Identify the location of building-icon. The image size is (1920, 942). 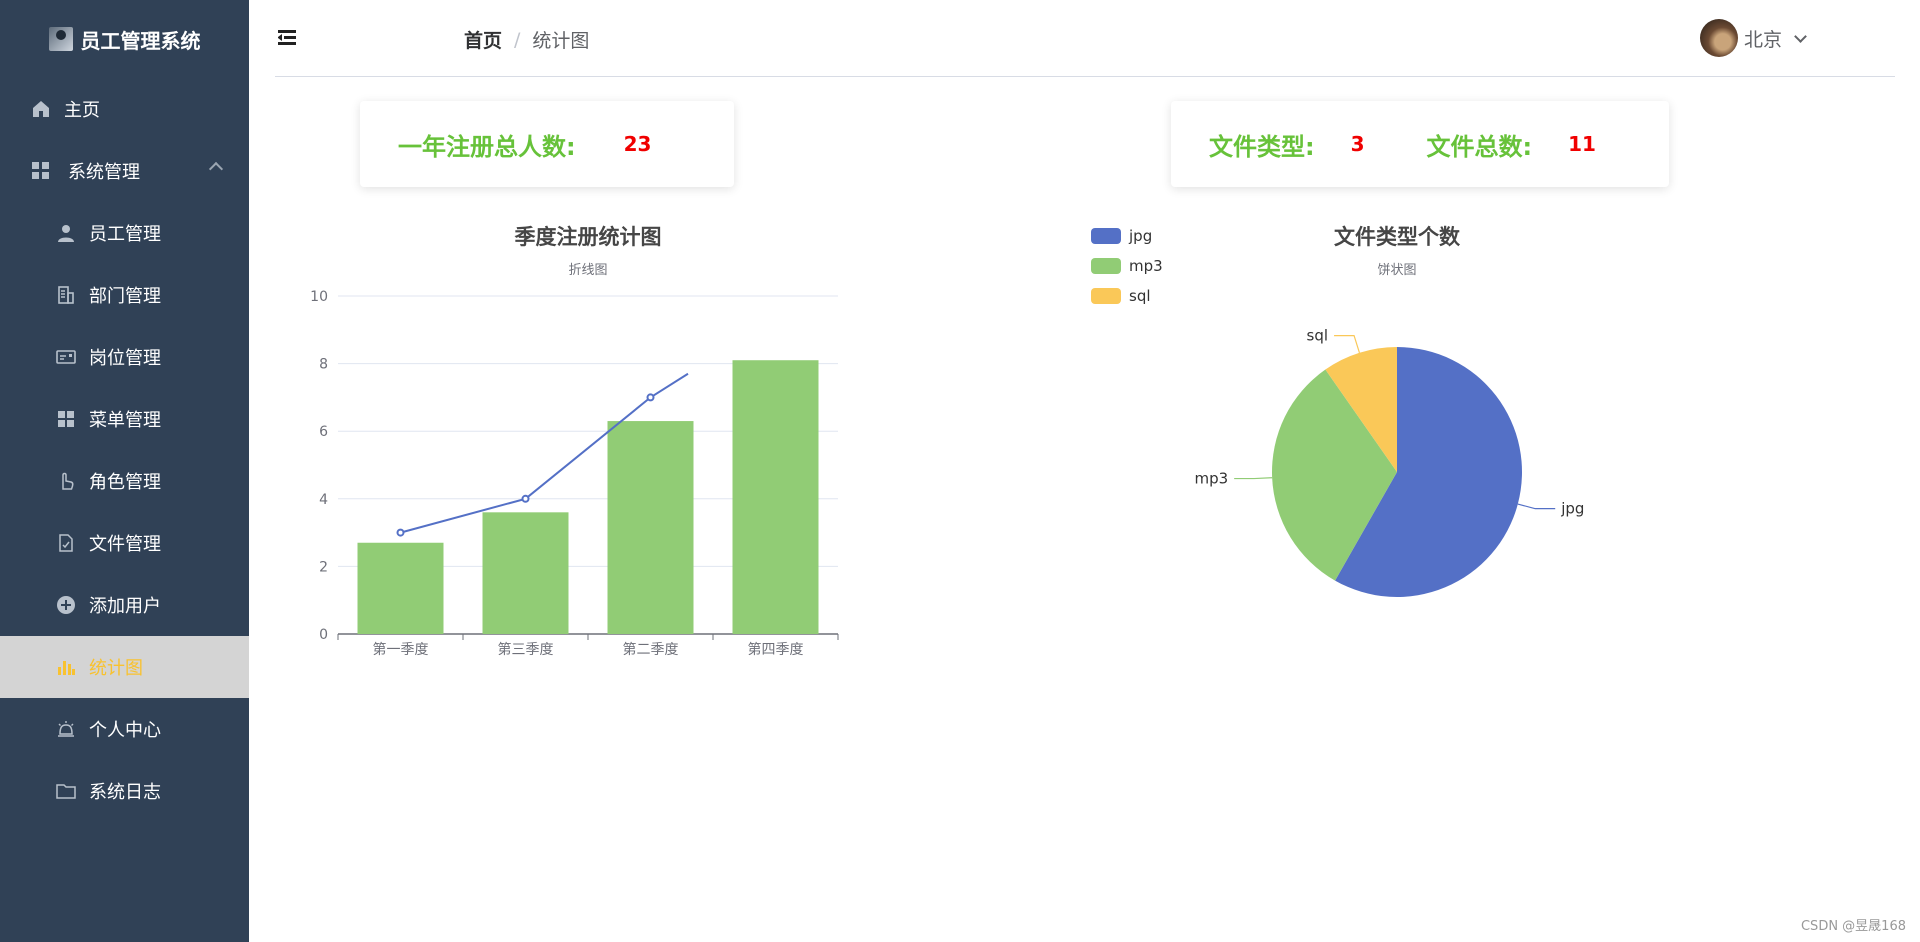
(66, 295).